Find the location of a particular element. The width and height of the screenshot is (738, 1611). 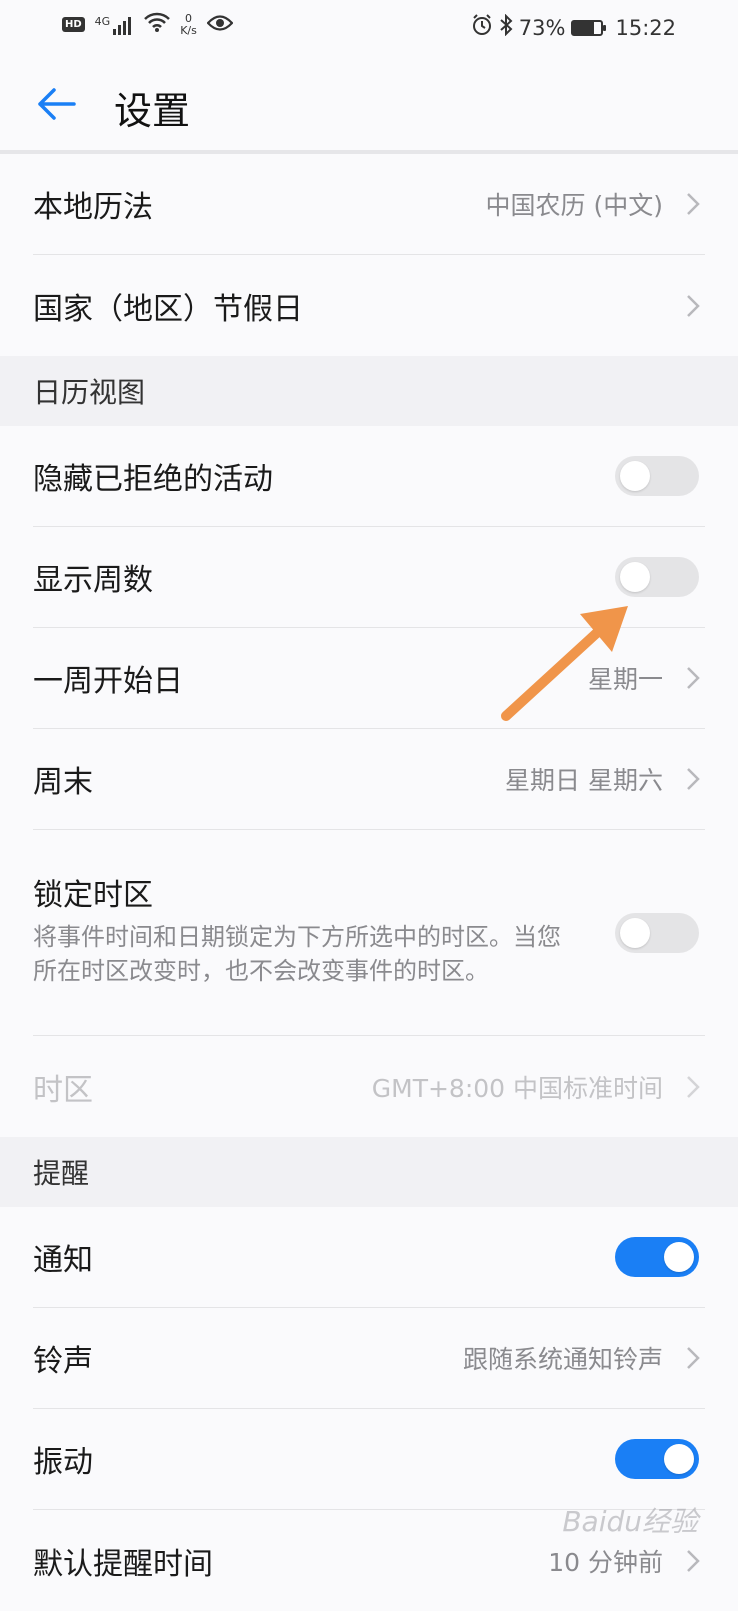

row-value: 跟随系统通知铃声 is located at coordinates (562, 1359).